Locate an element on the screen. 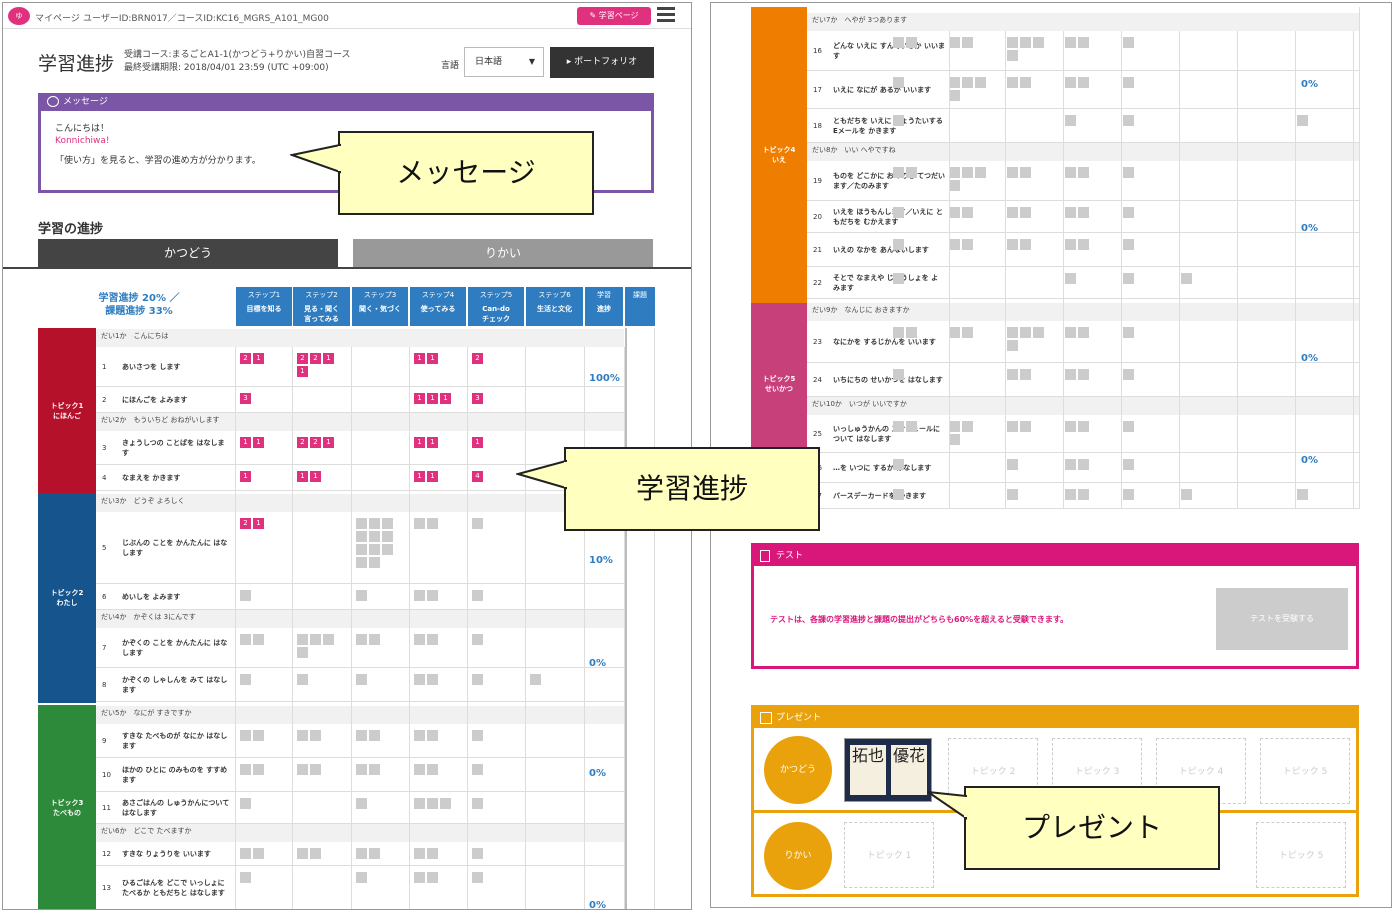  progress-summary-assignment: 課題進捗 33% is located at coordinates (139, 311).